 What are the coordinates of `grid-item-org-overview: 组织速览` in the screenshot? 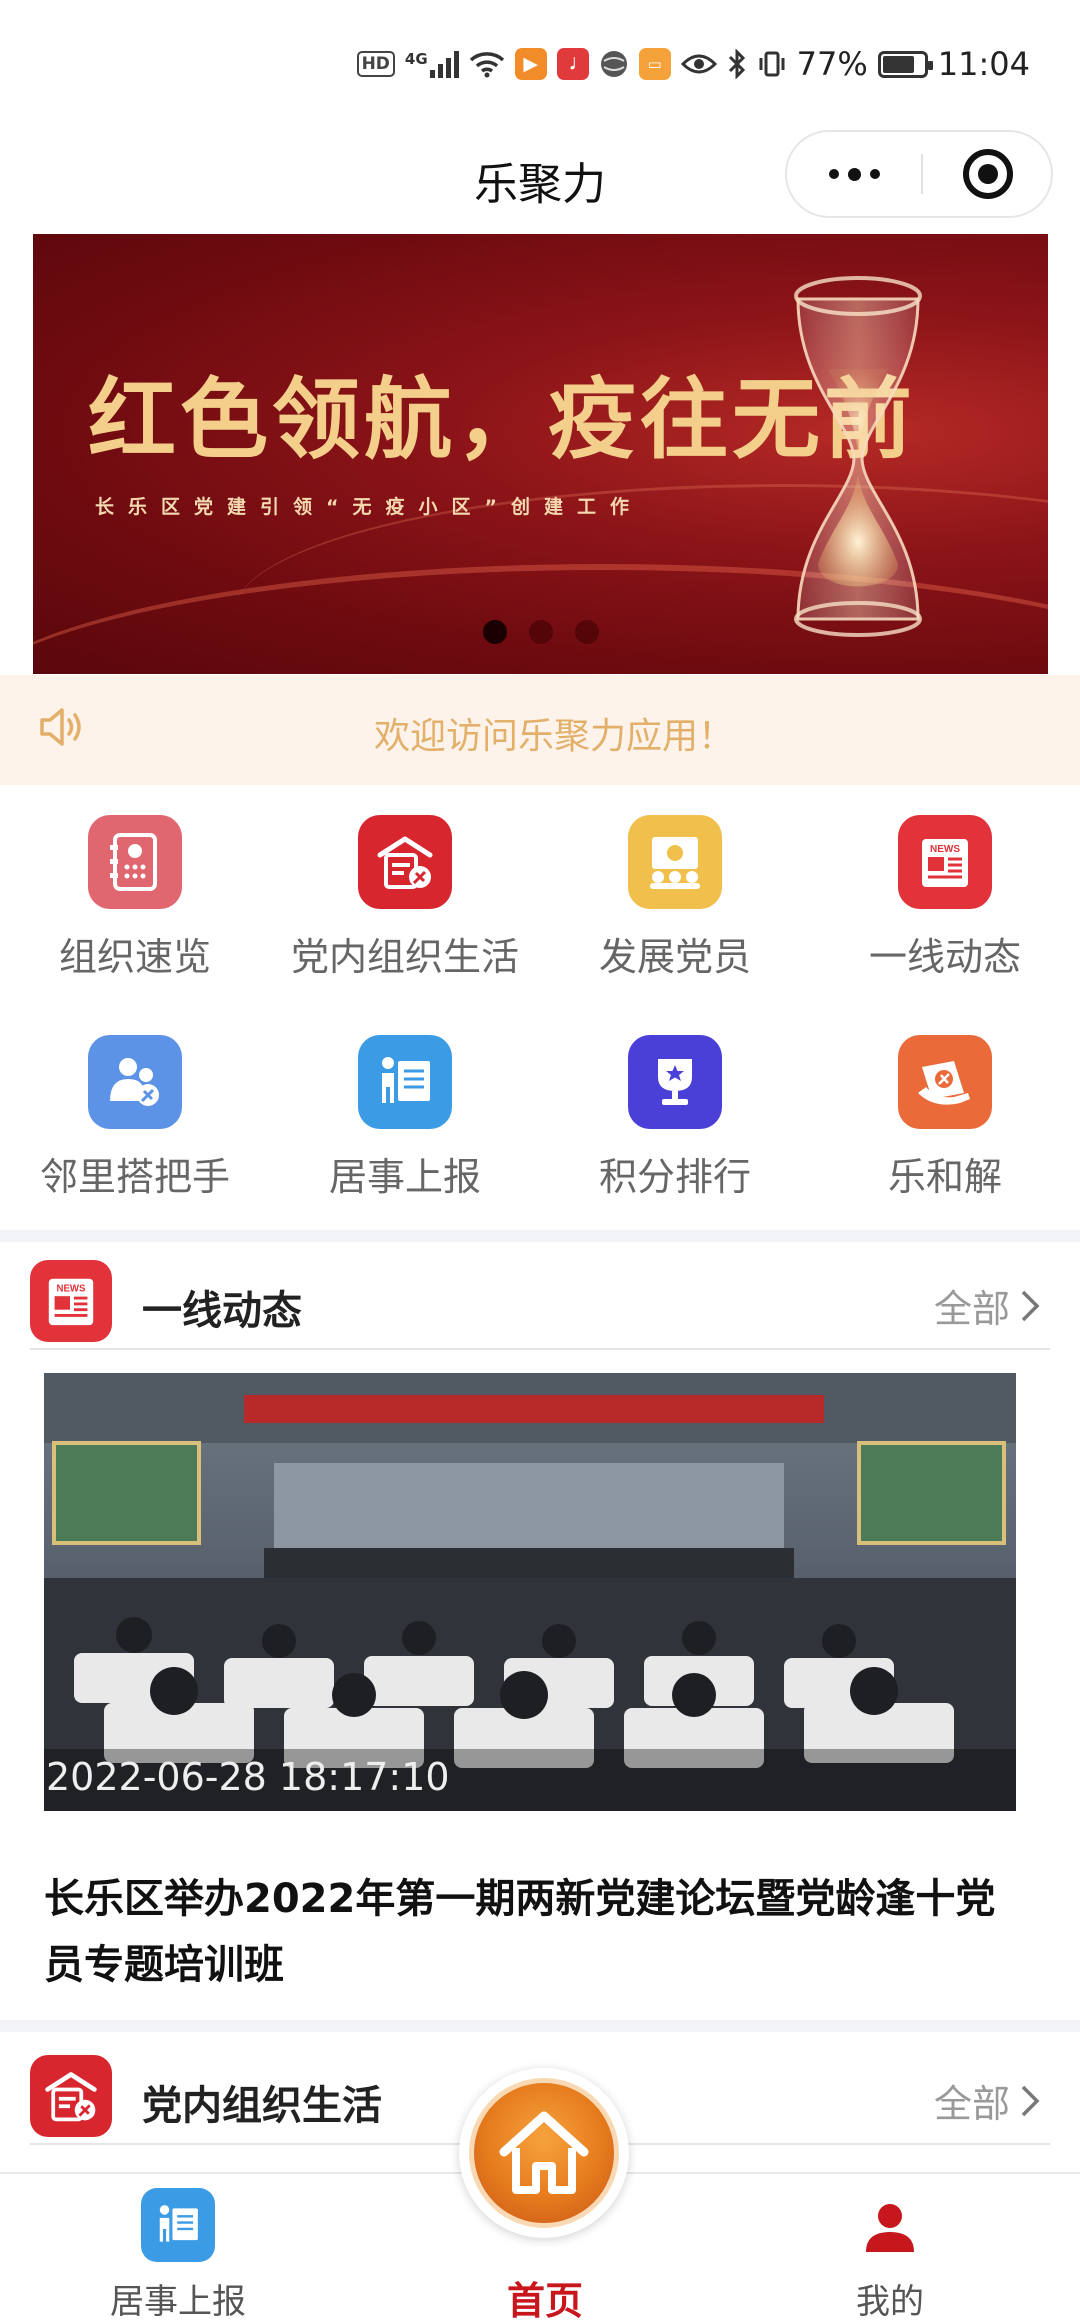 It's located at (135, 900).